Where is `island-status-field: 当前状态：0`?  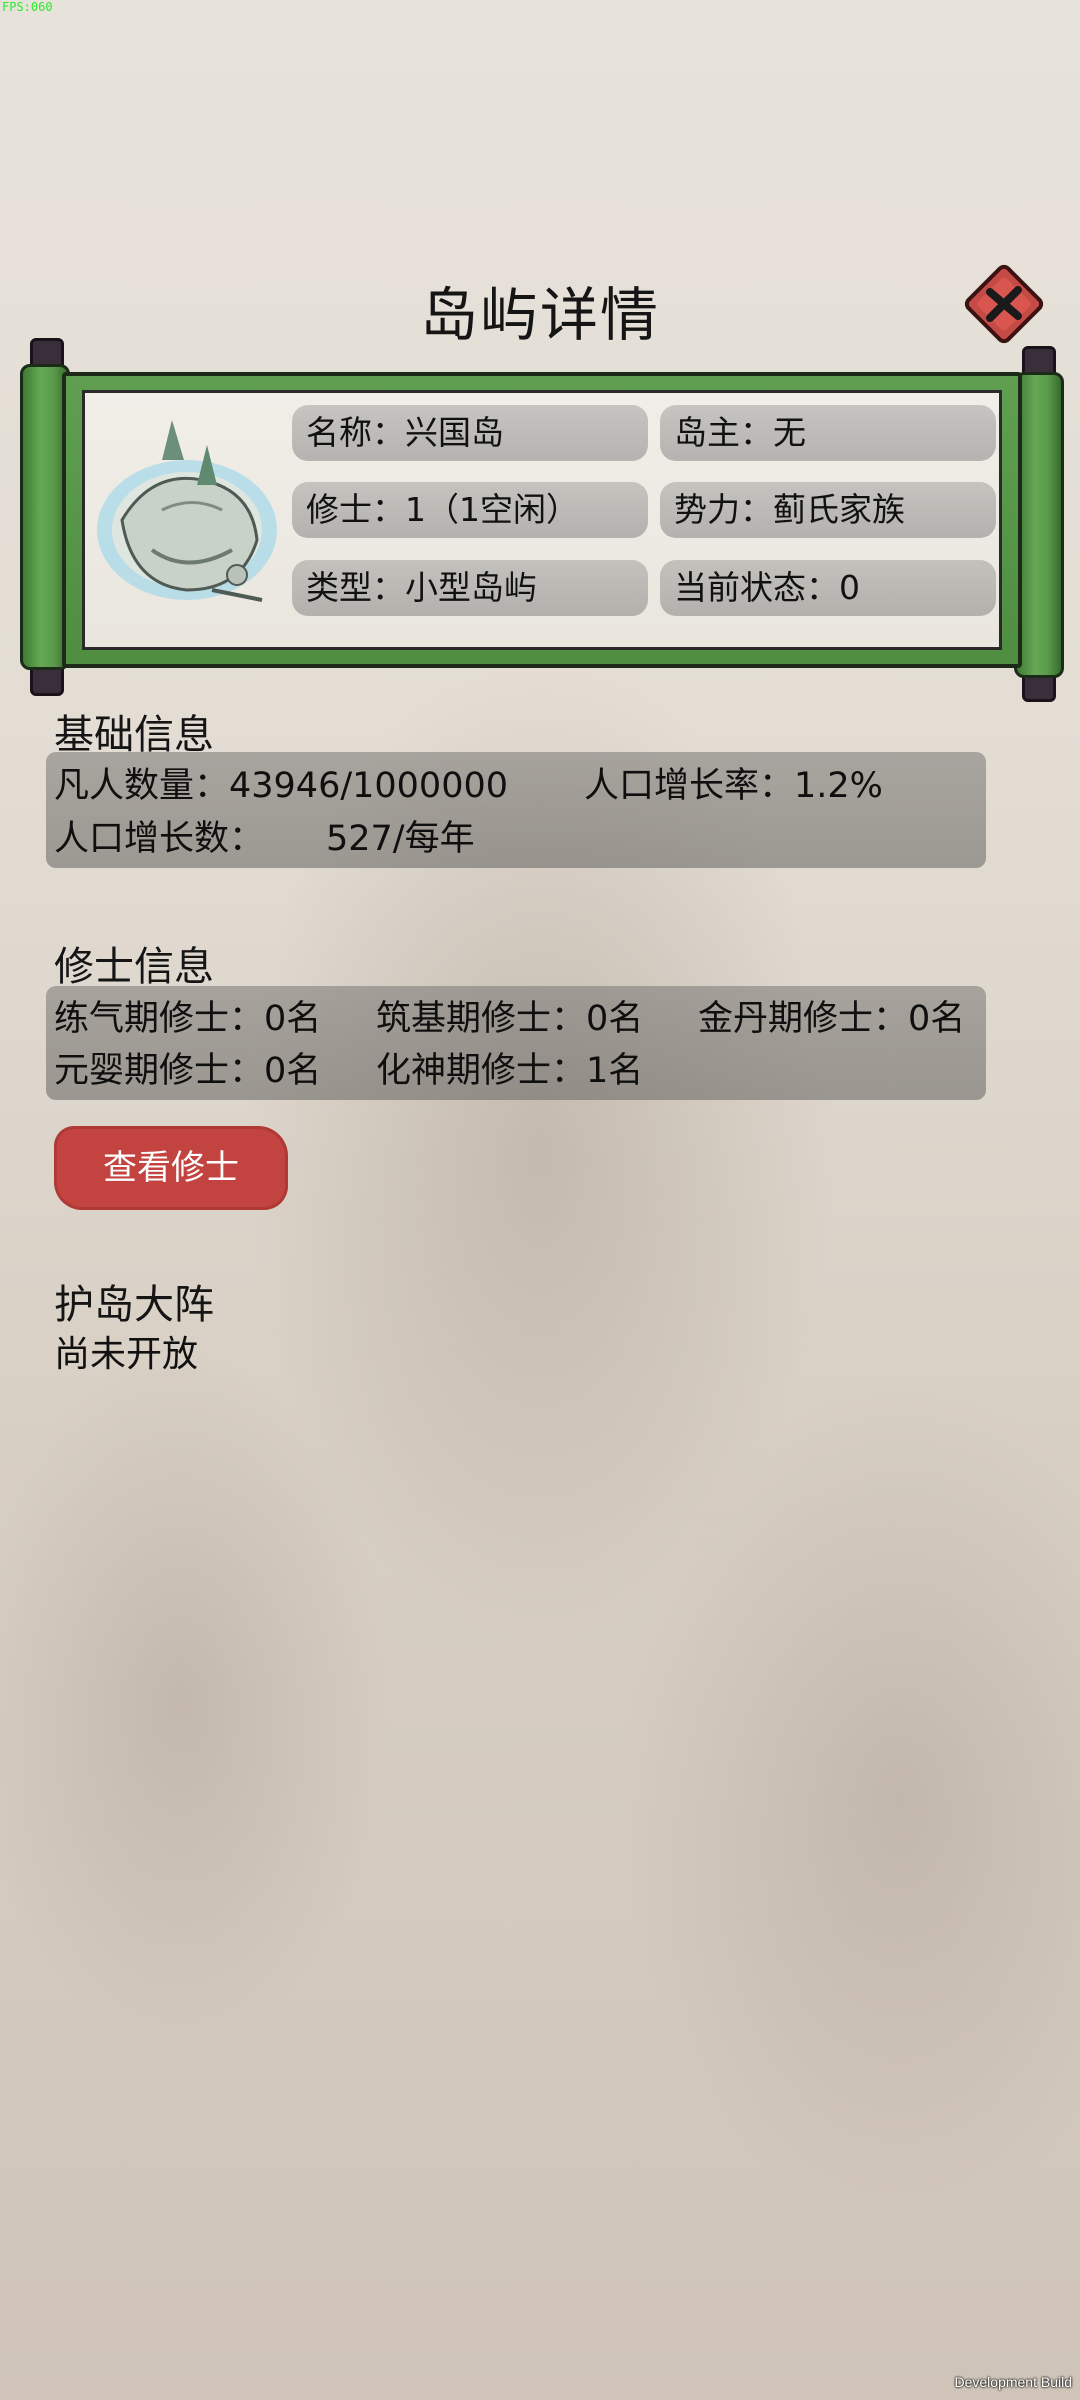 island-status-field: 当前状态：0 is located at coordinates (828, 588).